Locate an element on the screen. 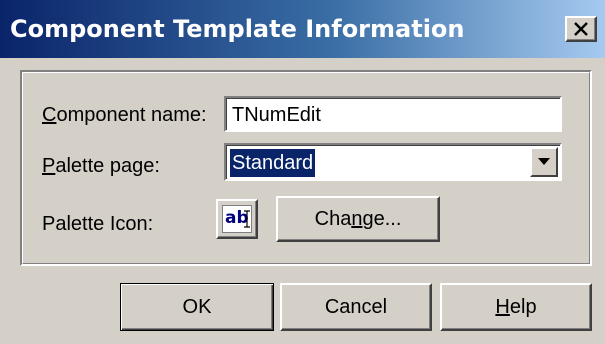 The width and height of the screenshot is (605, 344). component-name-label: Component name: is located at coordinates (124, 115).